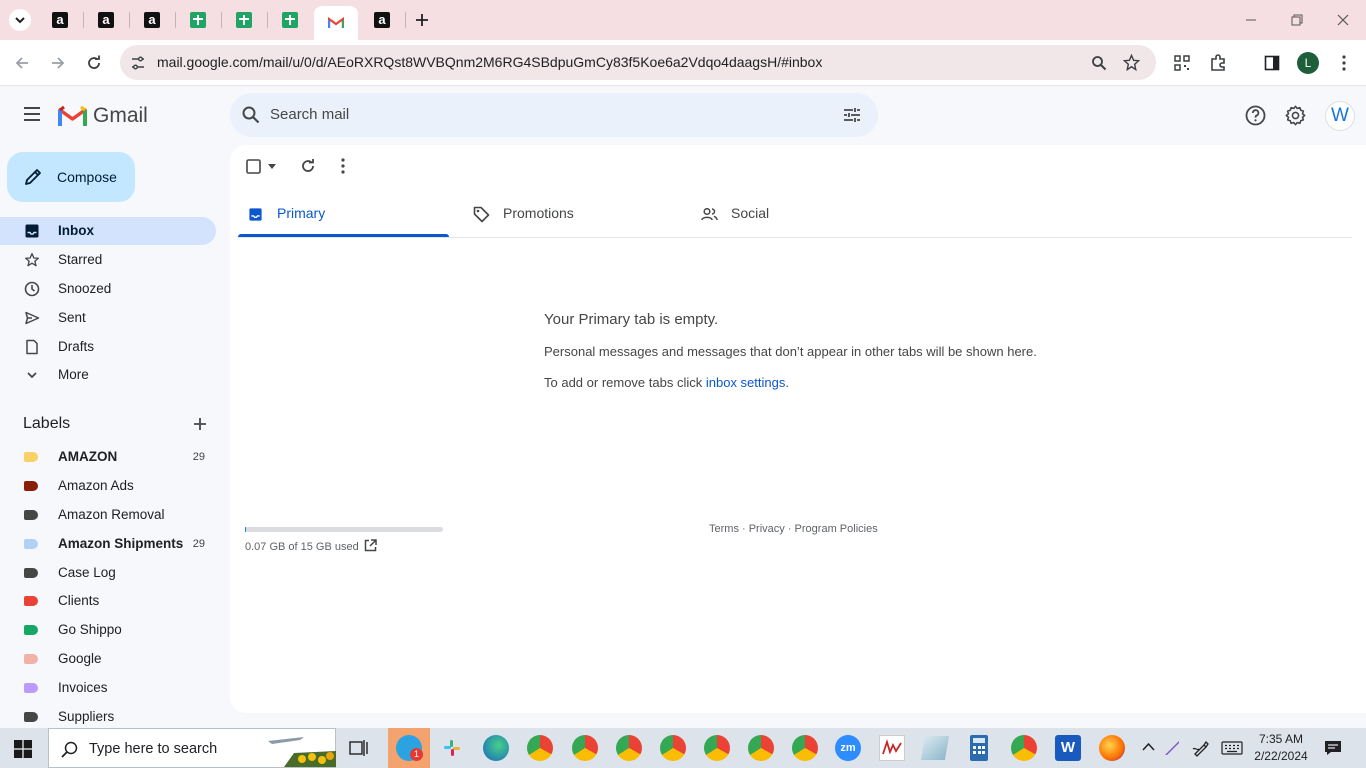  What do you see at coordinates (1343, 20) in the screenshot?
I see `close-window-button` at bounding box center [1343, 20].